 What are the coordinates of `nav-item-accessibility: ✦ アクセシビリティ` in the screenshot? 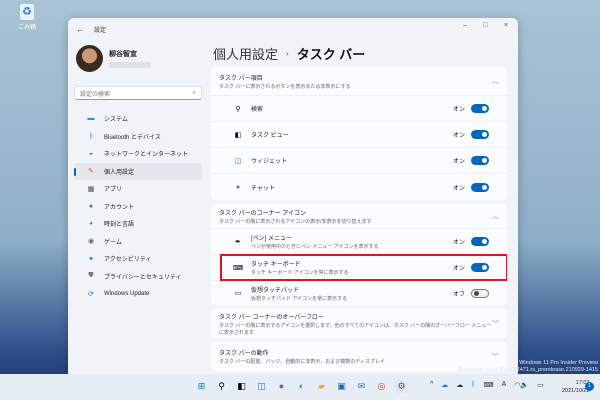 It's located at (138, 259).